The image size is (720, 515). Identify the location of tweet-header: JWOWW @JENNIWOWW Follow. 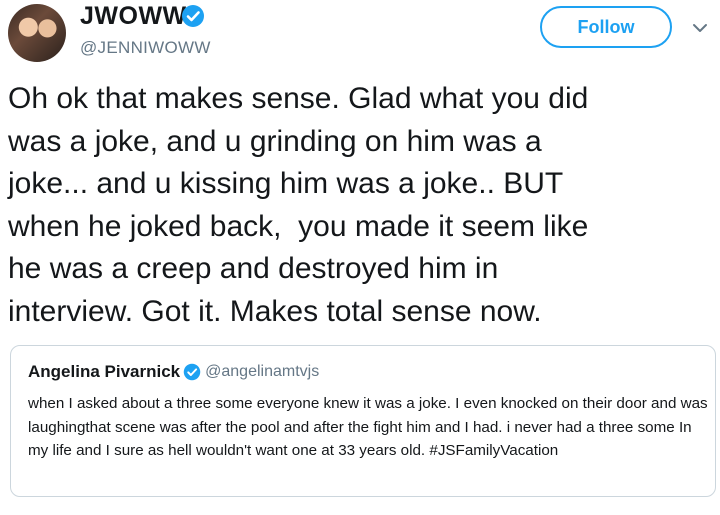
(360, 35).